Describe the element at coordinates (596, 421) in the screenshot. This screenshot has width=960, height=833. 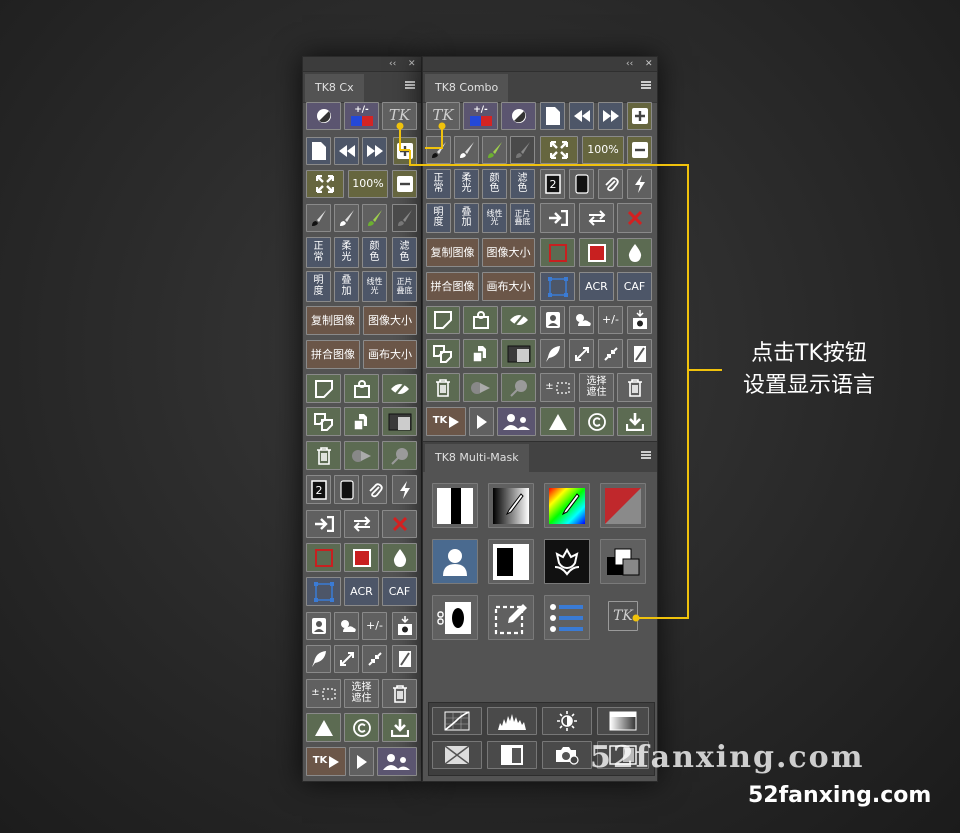
I see `copyright-button` at that location.